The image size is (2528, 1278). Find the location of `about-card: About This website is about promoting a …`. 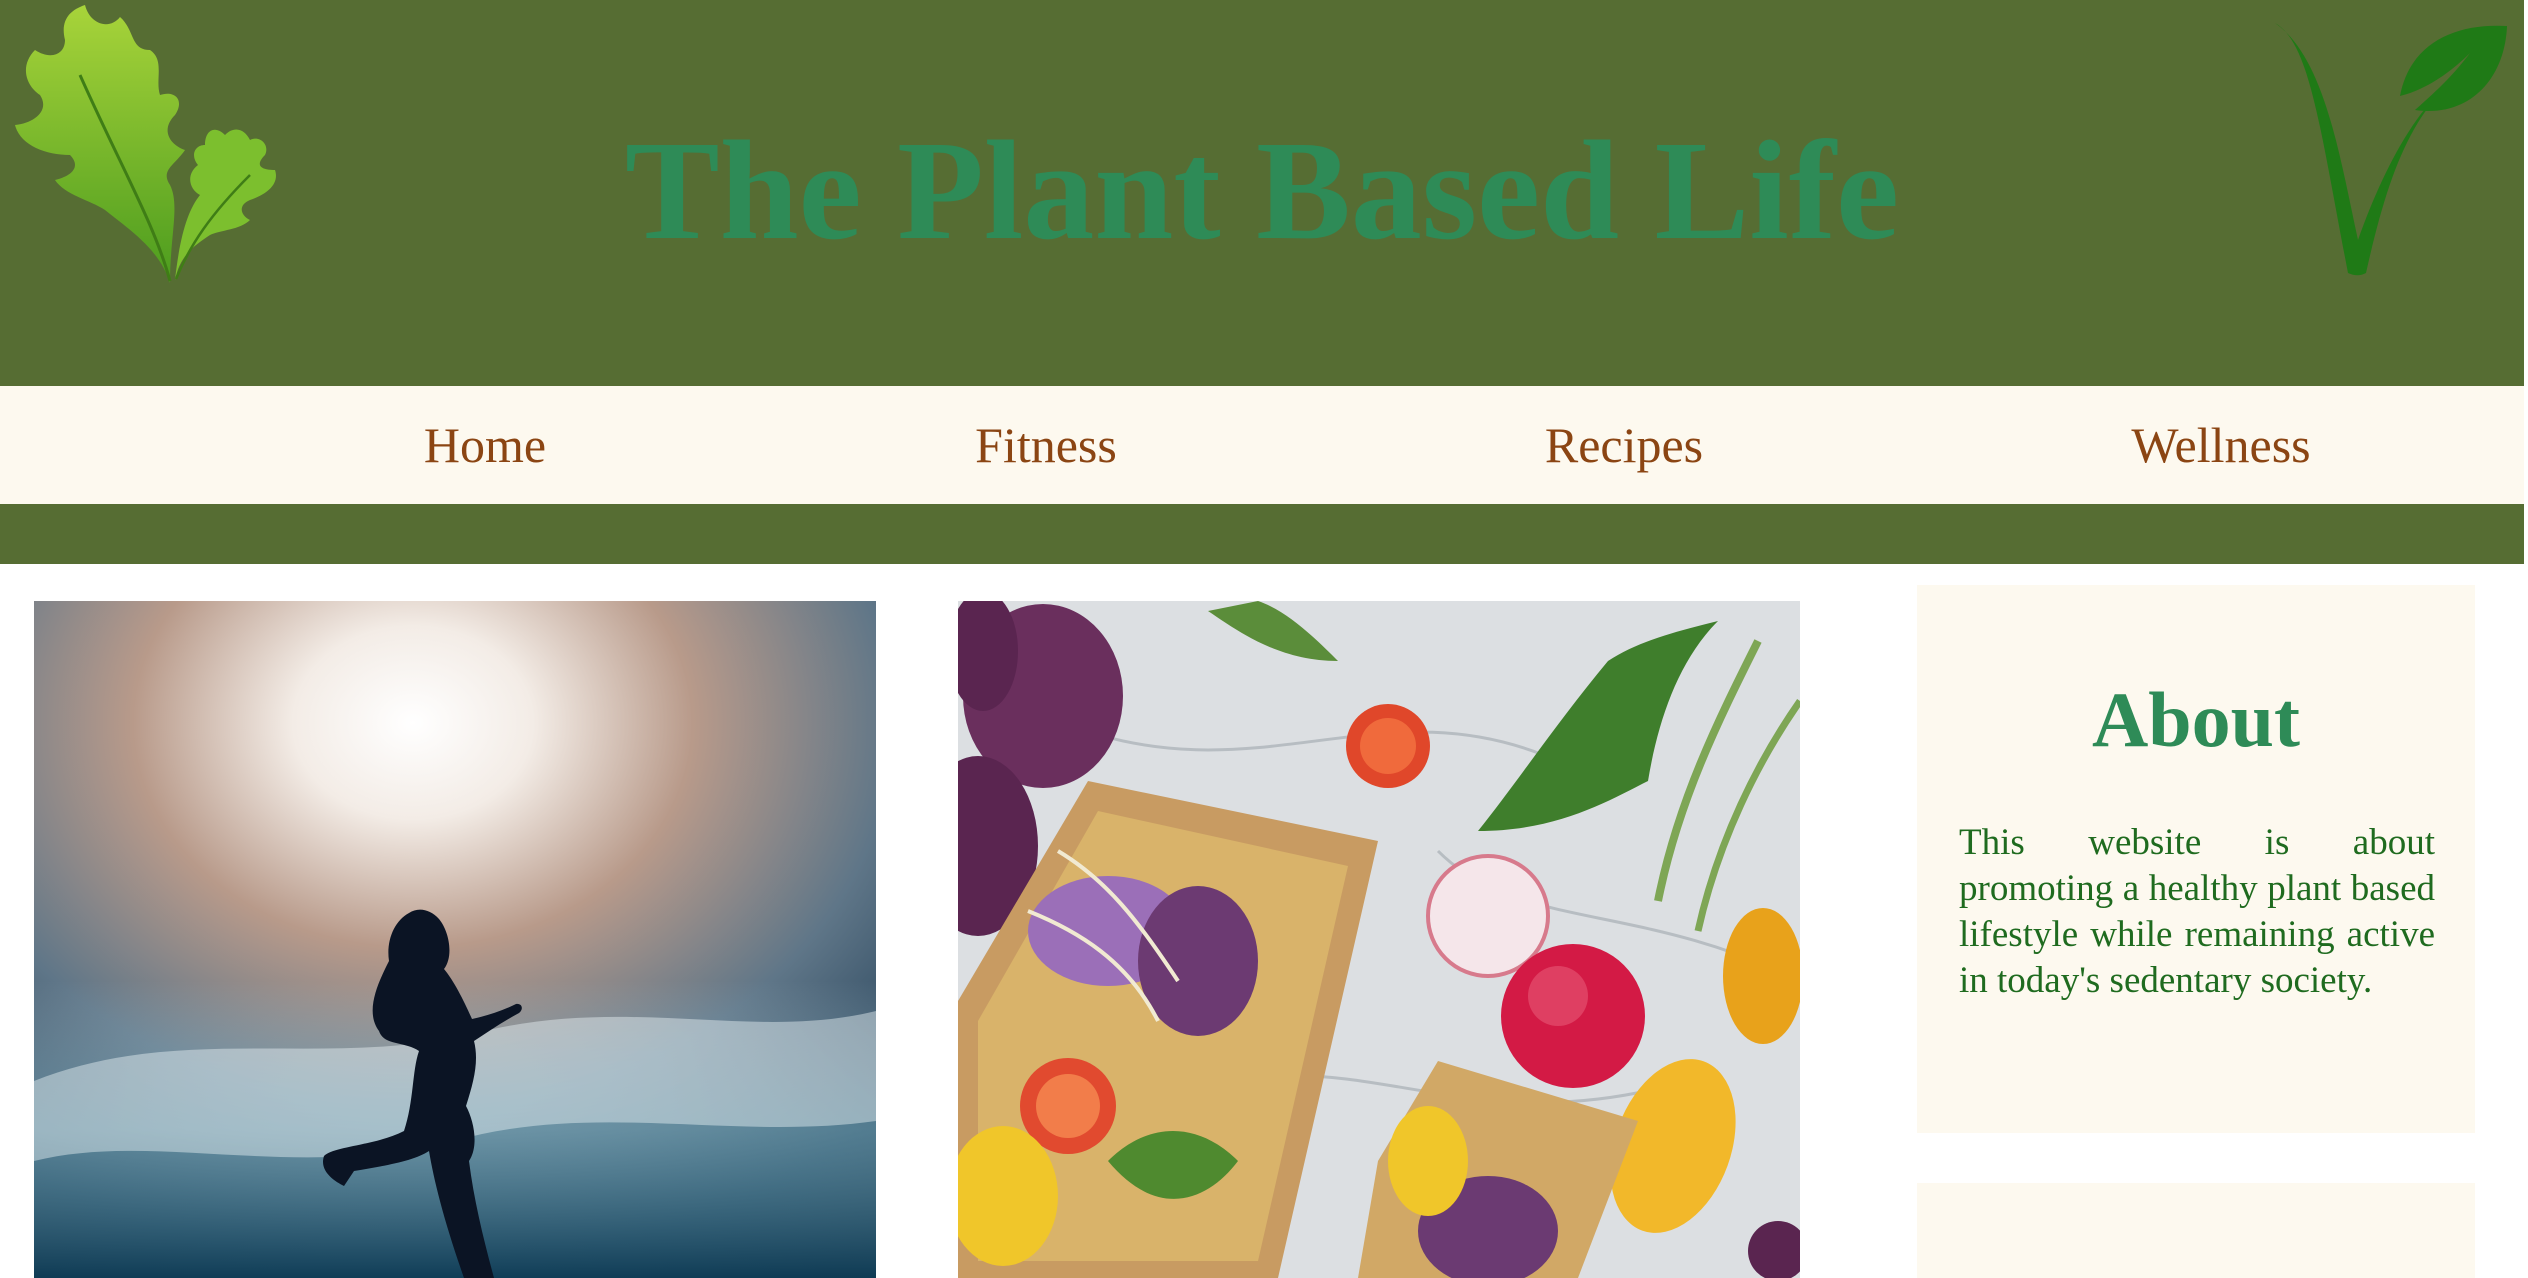

about-card: About This website is about promoting a … is located at coordinates (2196, 859).